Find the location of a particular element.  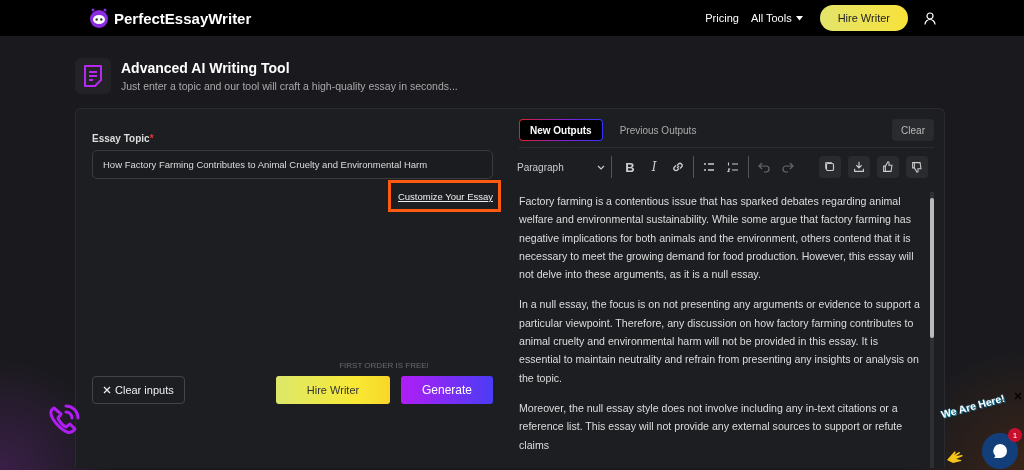

document-icon is located at coordinates (93, 76).